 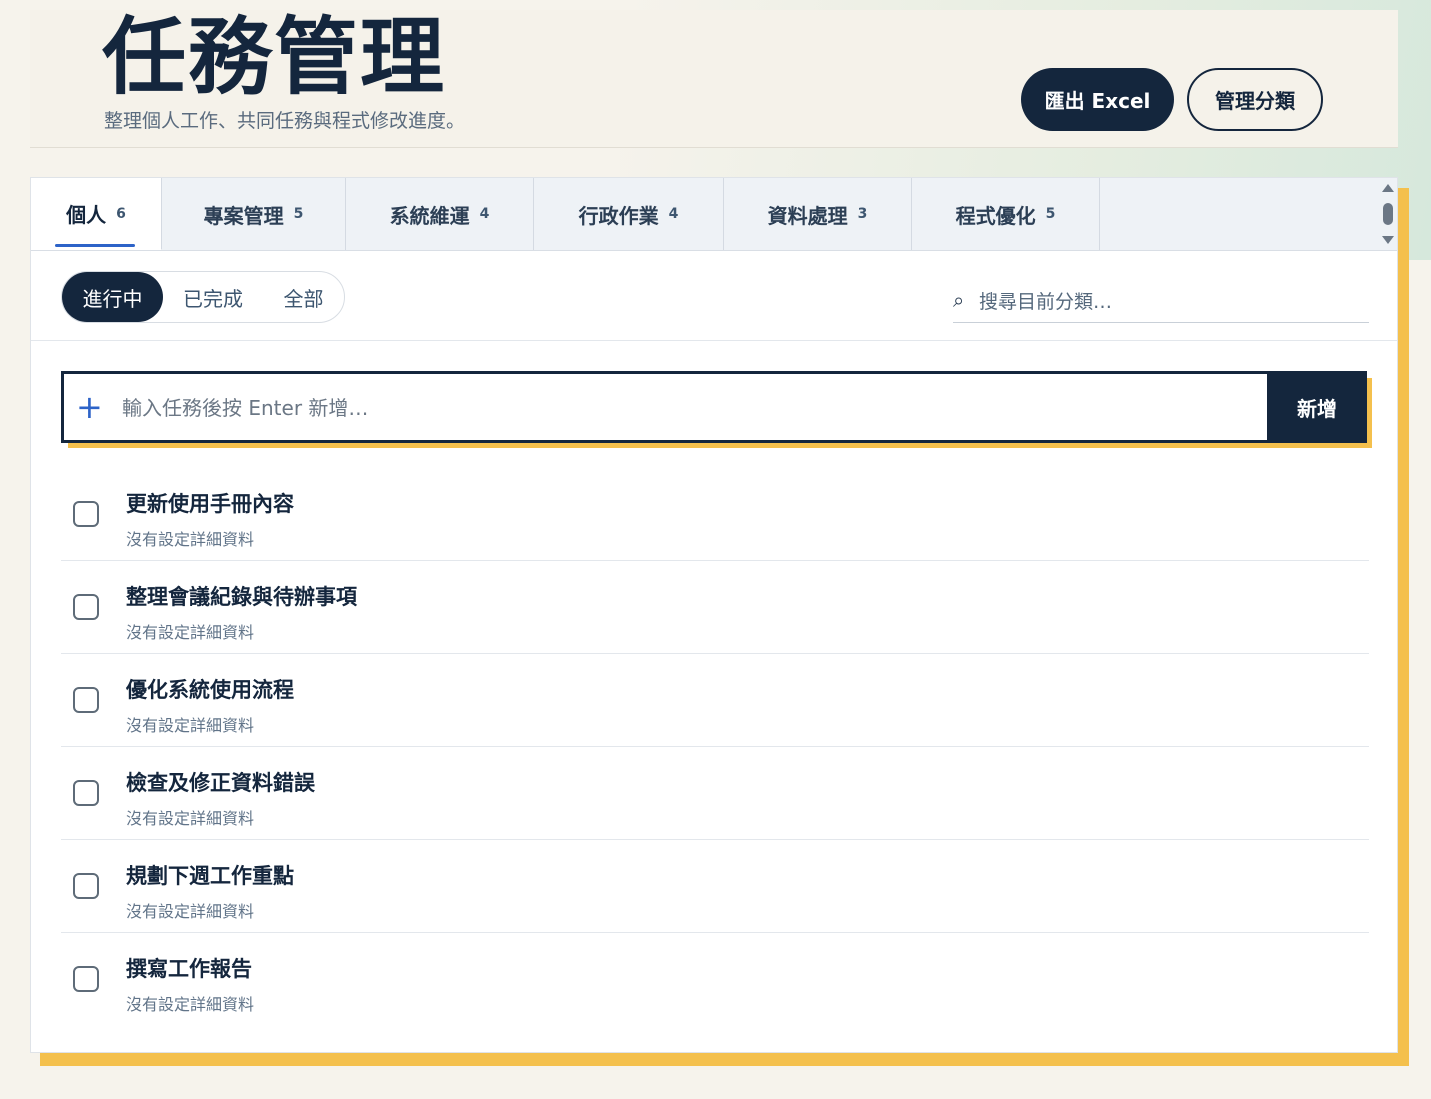 I want to click on tab-data-processing: 資料處理 3, so click(x=818, y=214).